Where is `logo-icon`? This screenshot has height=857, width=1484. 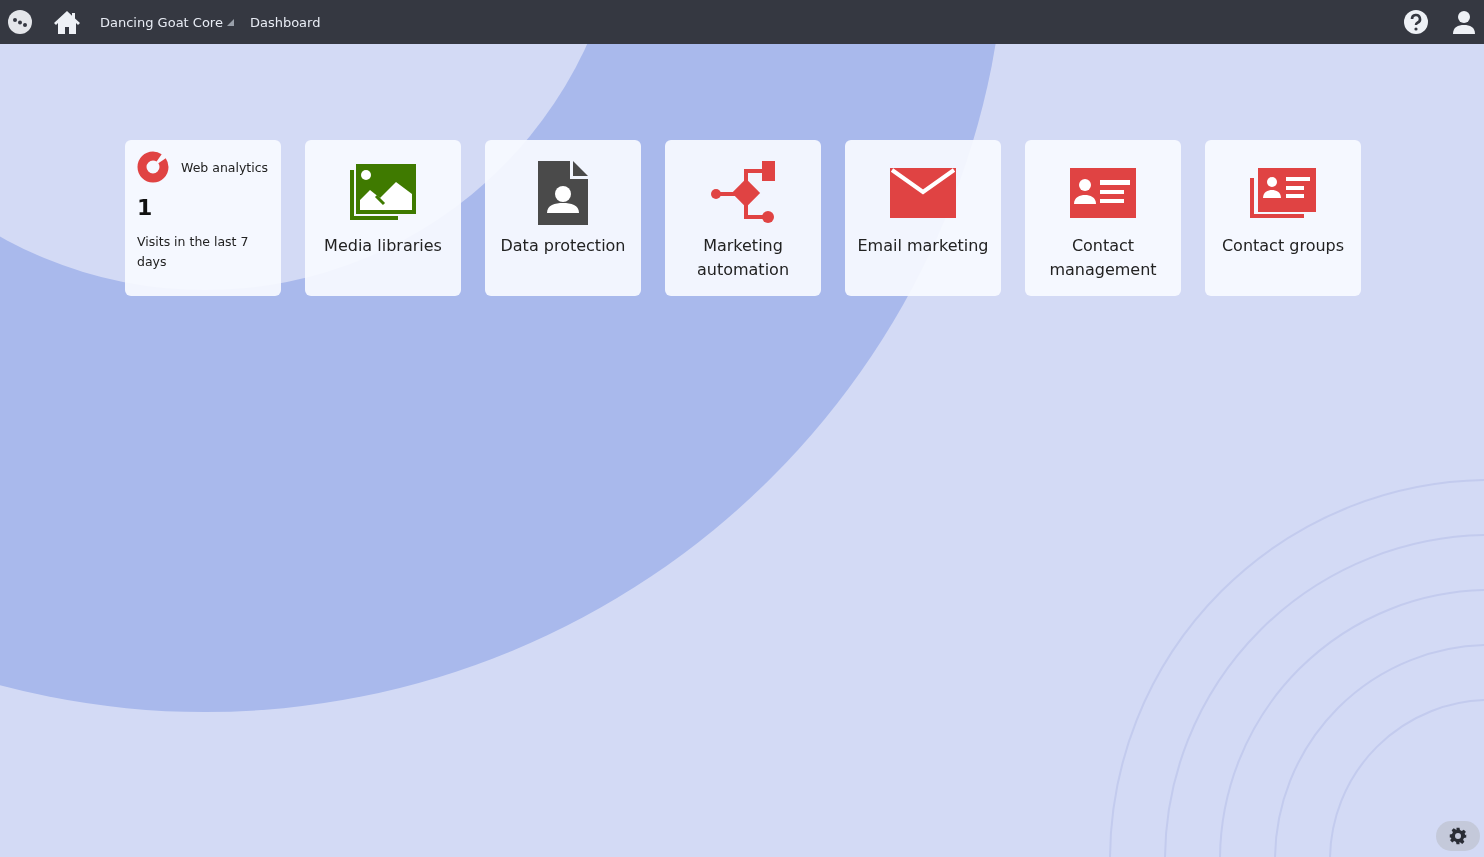
logo-icon is located at coordinates (20, 22).